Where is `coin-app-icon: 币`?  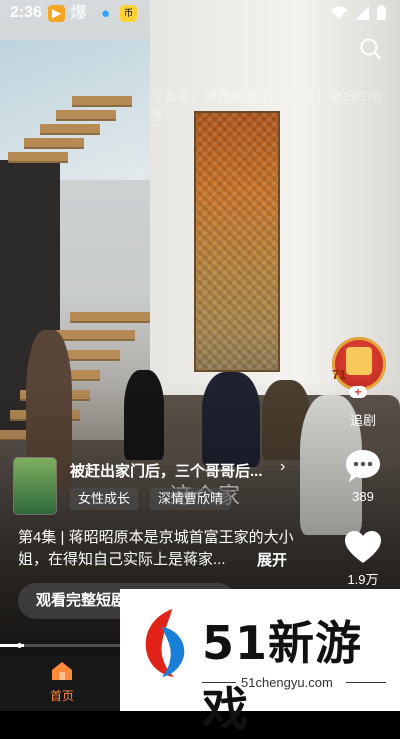 coin-app-icon: 币 is located at coordinates (128, 13).